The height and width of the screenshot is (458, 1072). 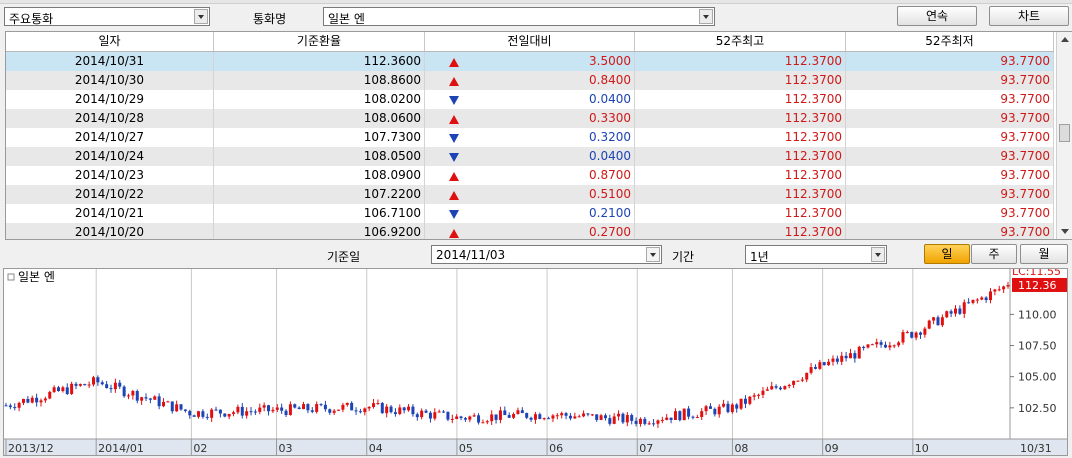 I want to click on chart-button: 차트, so click(x=1029, y=16).